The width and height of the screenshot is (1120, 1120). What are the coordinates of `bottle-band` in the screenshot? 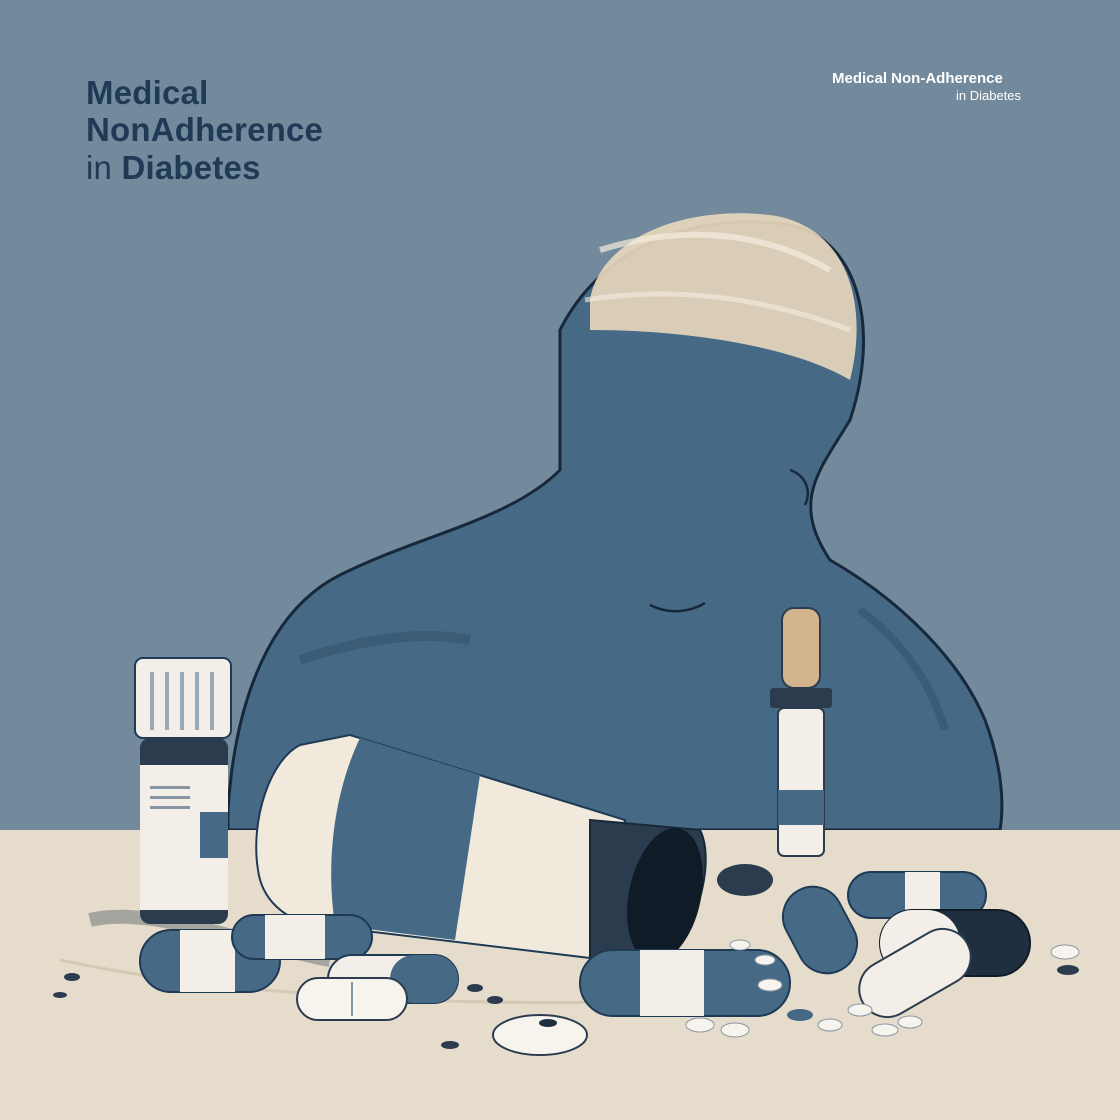 It's located at (405, 839).